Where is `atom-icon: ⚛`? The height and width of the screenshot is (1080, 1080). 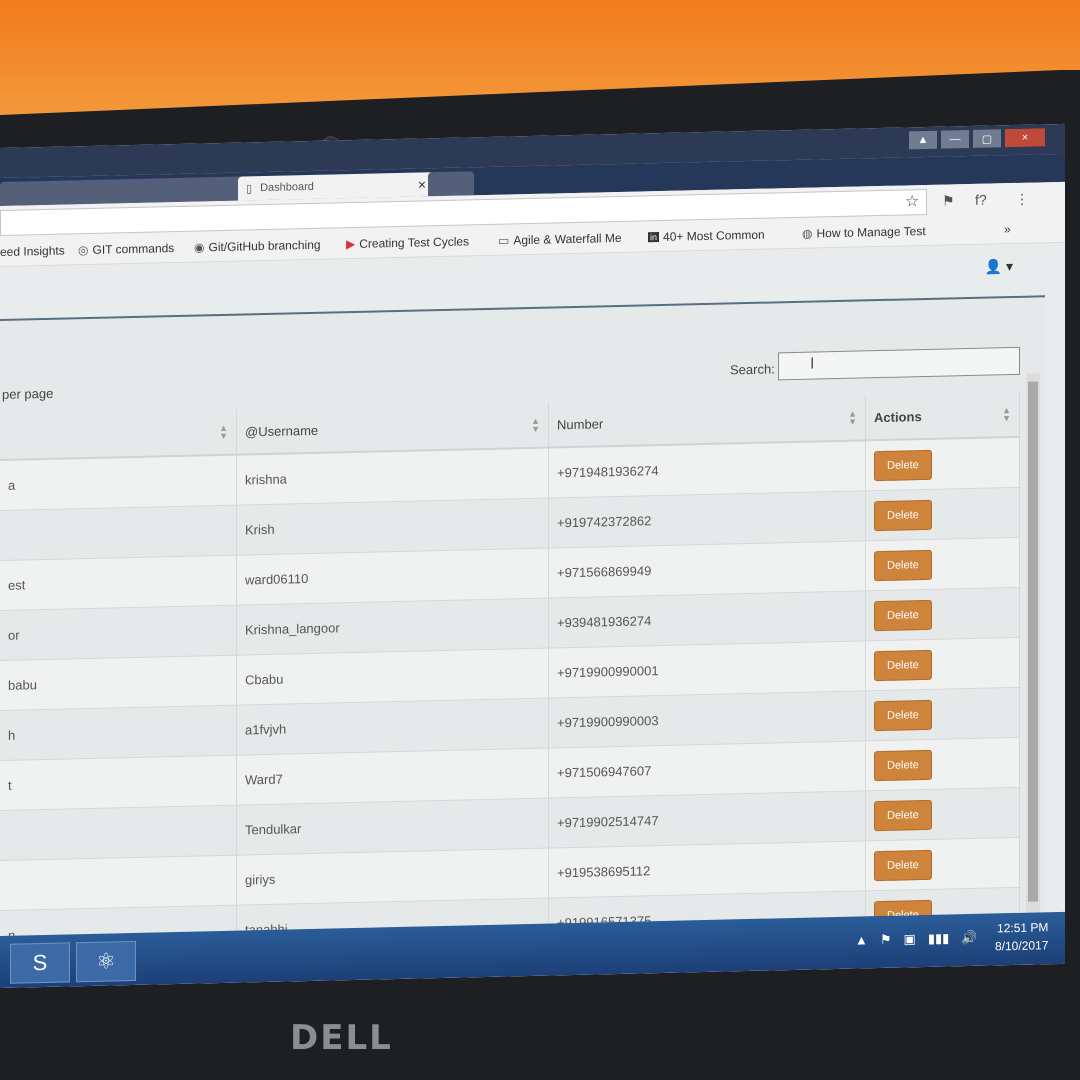
atom-icon: ⚛ is located at coordinates (106, 961).